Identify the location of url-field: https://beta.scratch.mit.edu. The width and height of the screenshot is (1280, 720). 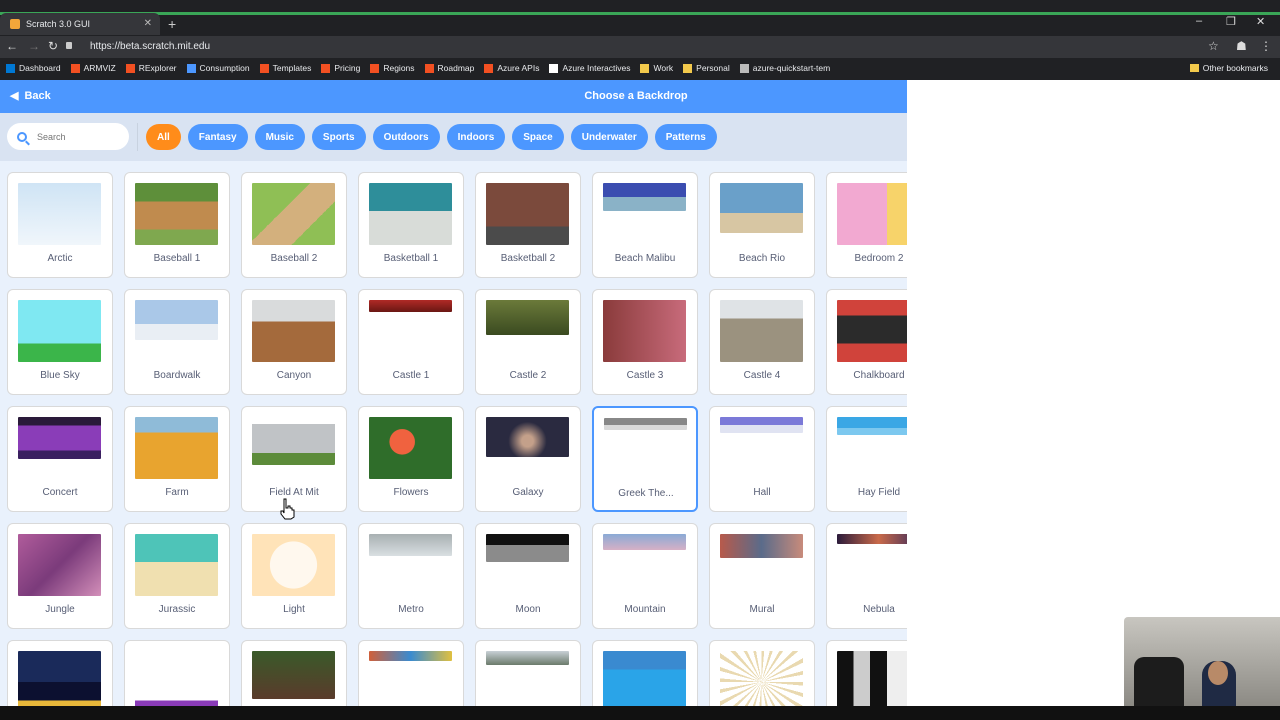
(150, 46).